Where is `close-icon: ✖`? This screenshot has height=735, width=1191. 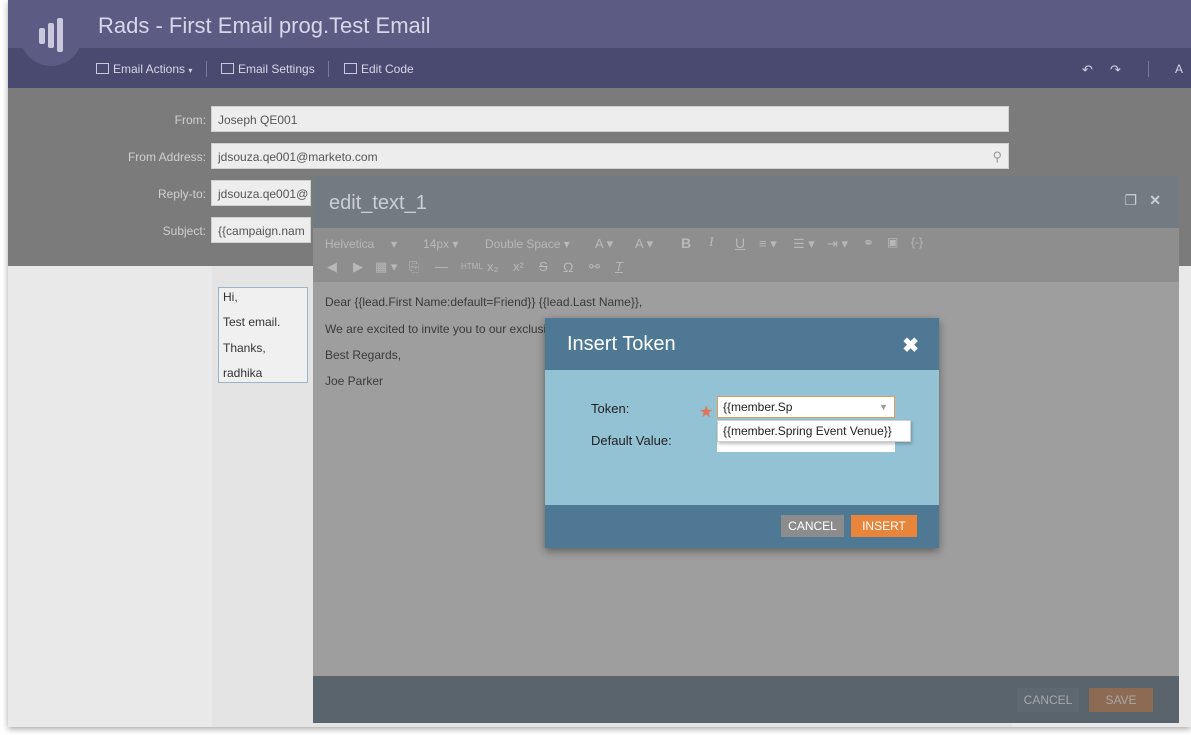 close-icon: ✖ is located at coordinates (910, 345).